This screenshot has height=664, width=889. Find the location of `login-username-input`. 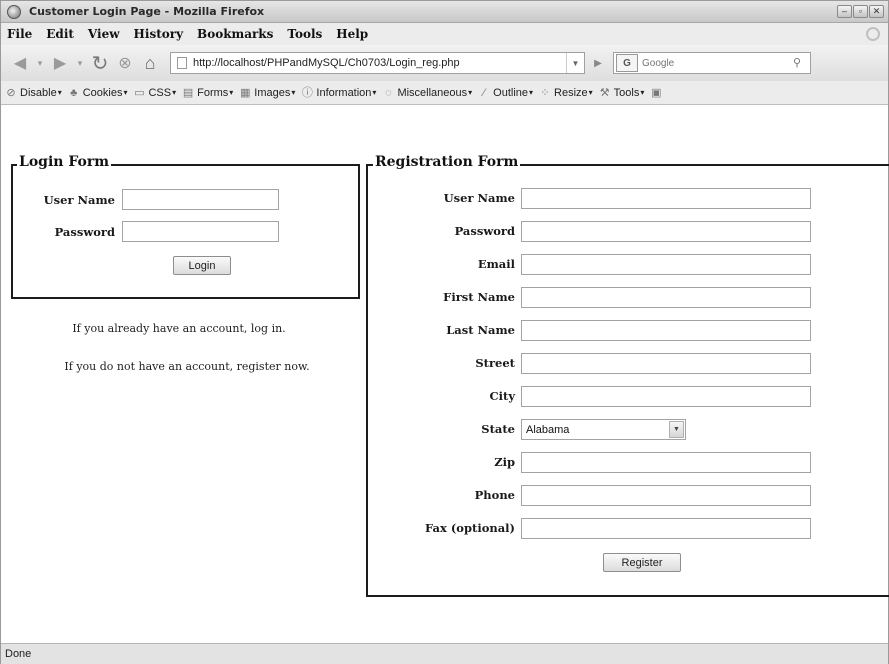

login-username-input is located at coordinates (200, 199).